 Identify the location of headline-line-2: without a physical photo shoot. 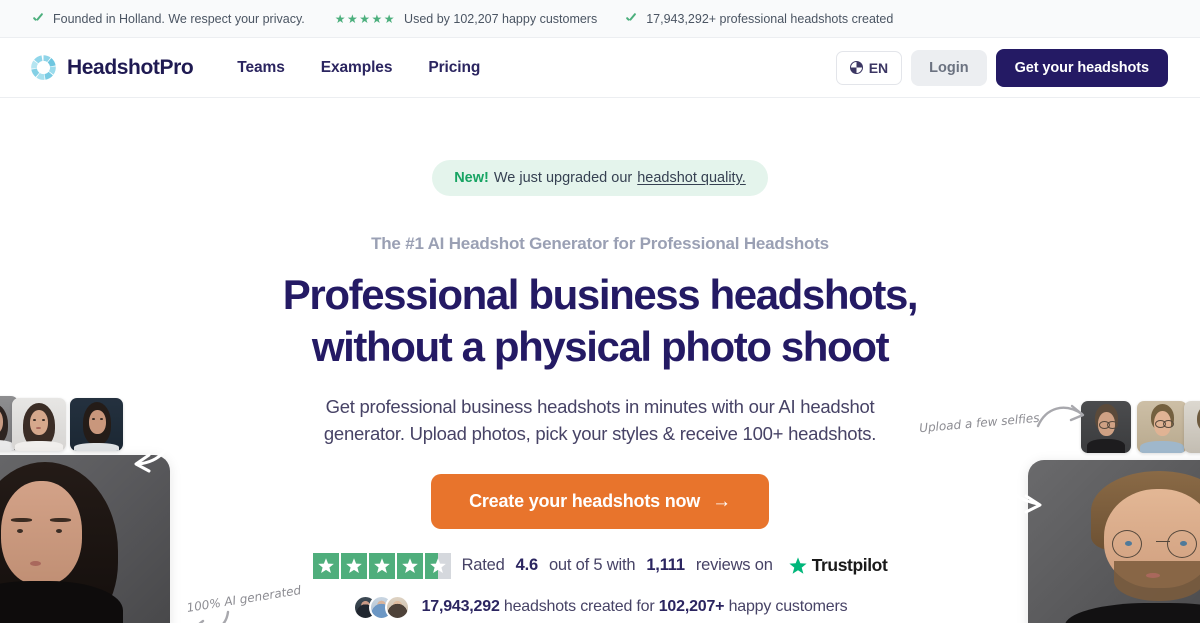
(600, 346).